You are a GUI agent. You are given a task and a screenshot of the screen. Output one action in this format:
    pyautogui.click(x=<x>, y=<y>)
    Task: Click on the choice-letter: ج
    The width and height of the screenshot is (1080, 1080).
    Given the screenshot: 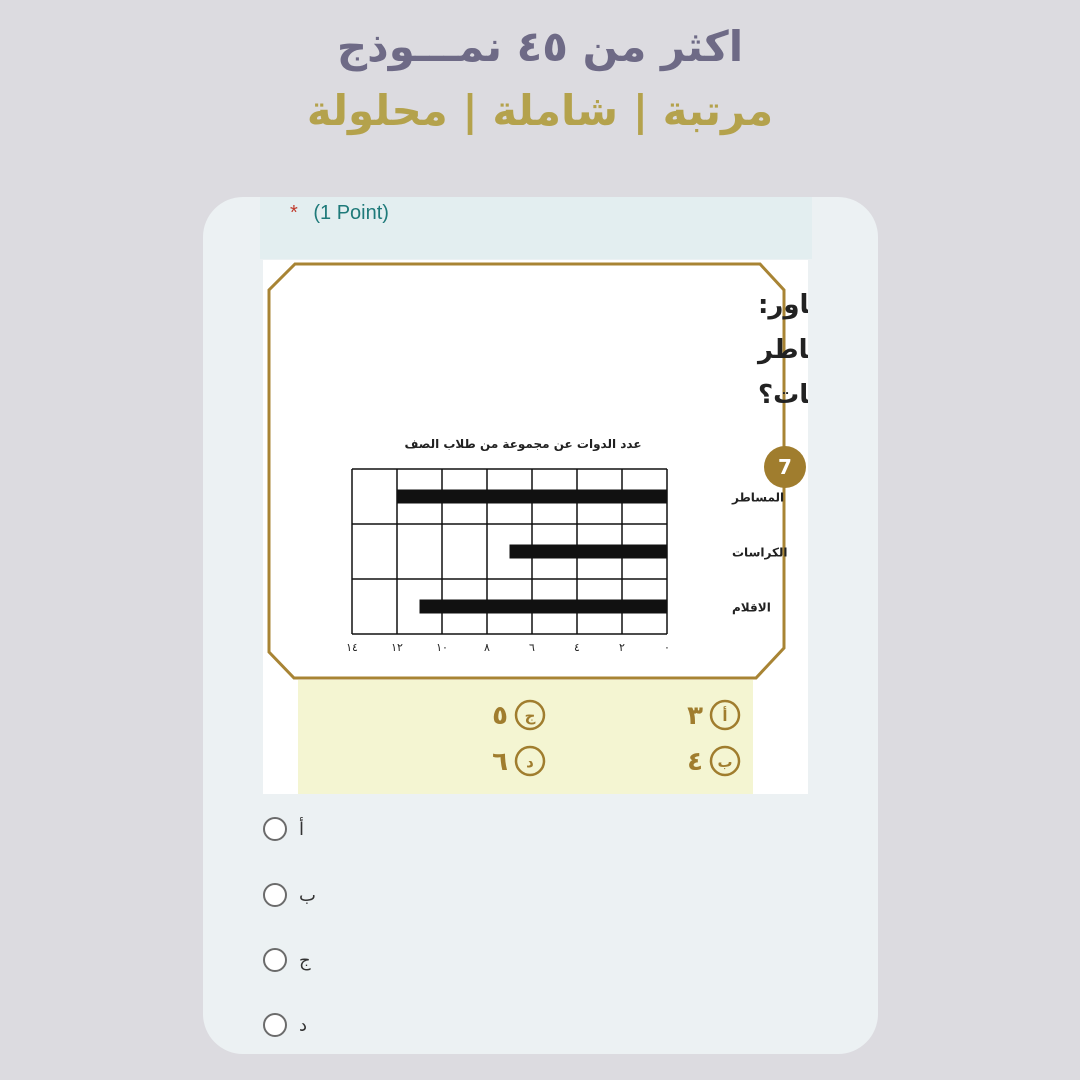 What is the action you would take?
    pyautogui.click(x=530, y=716)
    